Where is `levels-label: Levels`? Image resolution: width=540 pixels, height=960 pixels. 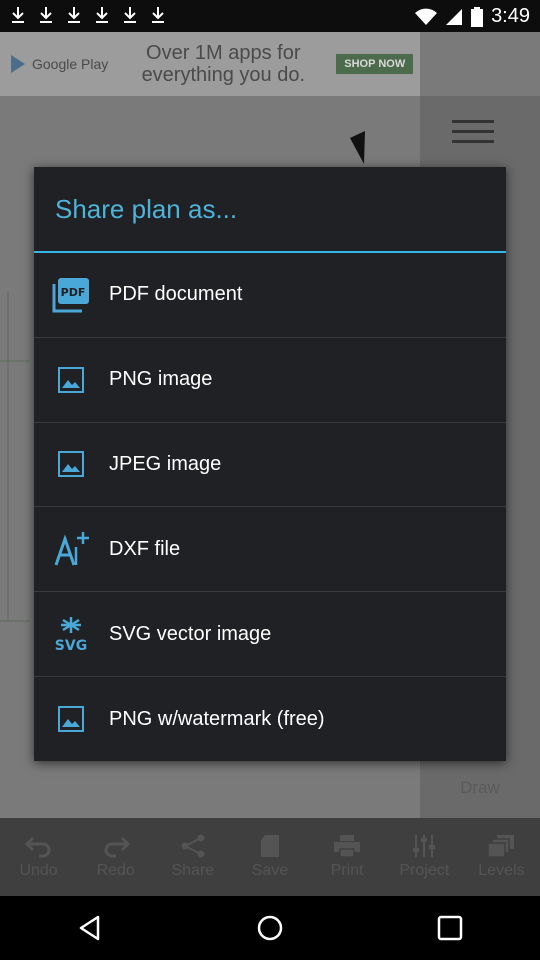 levels-label: Levels is located at coordinates (501, 870).